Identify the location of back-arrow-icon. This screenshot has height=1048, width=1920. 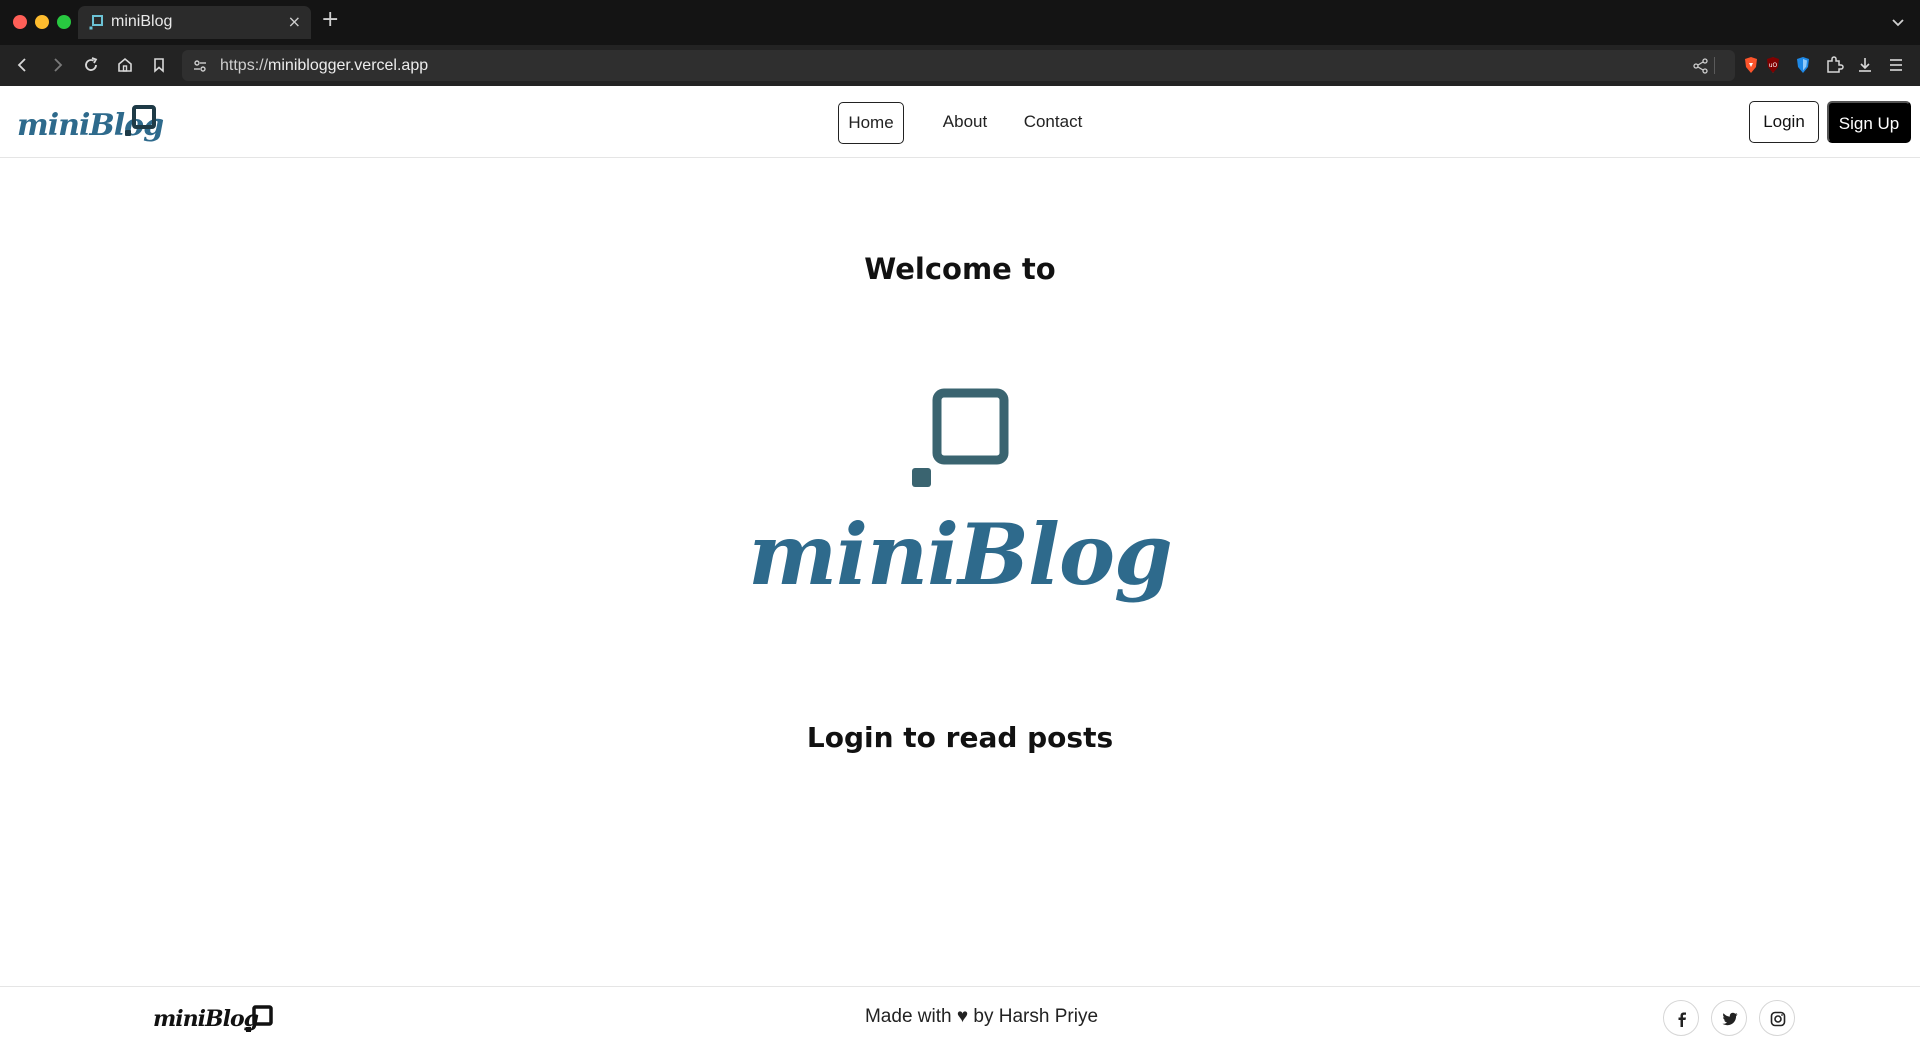
(23, 65).